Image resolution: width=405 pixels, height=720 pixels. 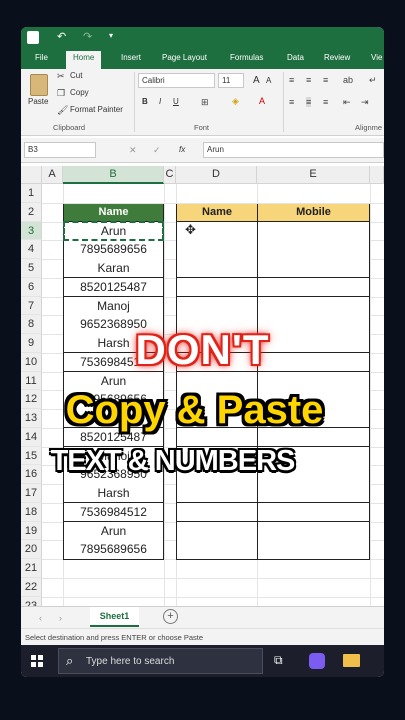 I want to click on tab-home: Home, so click(x=84, y=60).